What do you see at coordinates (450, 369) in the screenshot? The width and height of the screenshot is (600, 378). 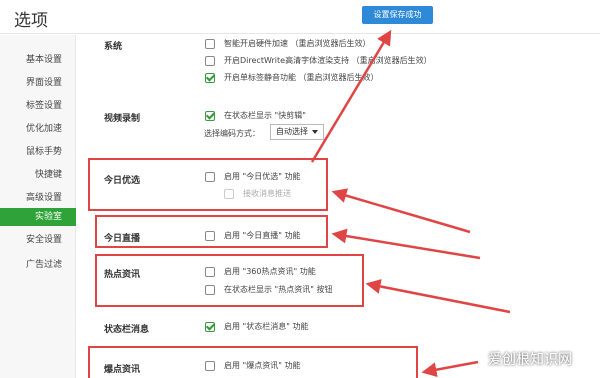 I see `arrow-to-breaking-news` at bounding box center [450, 369].